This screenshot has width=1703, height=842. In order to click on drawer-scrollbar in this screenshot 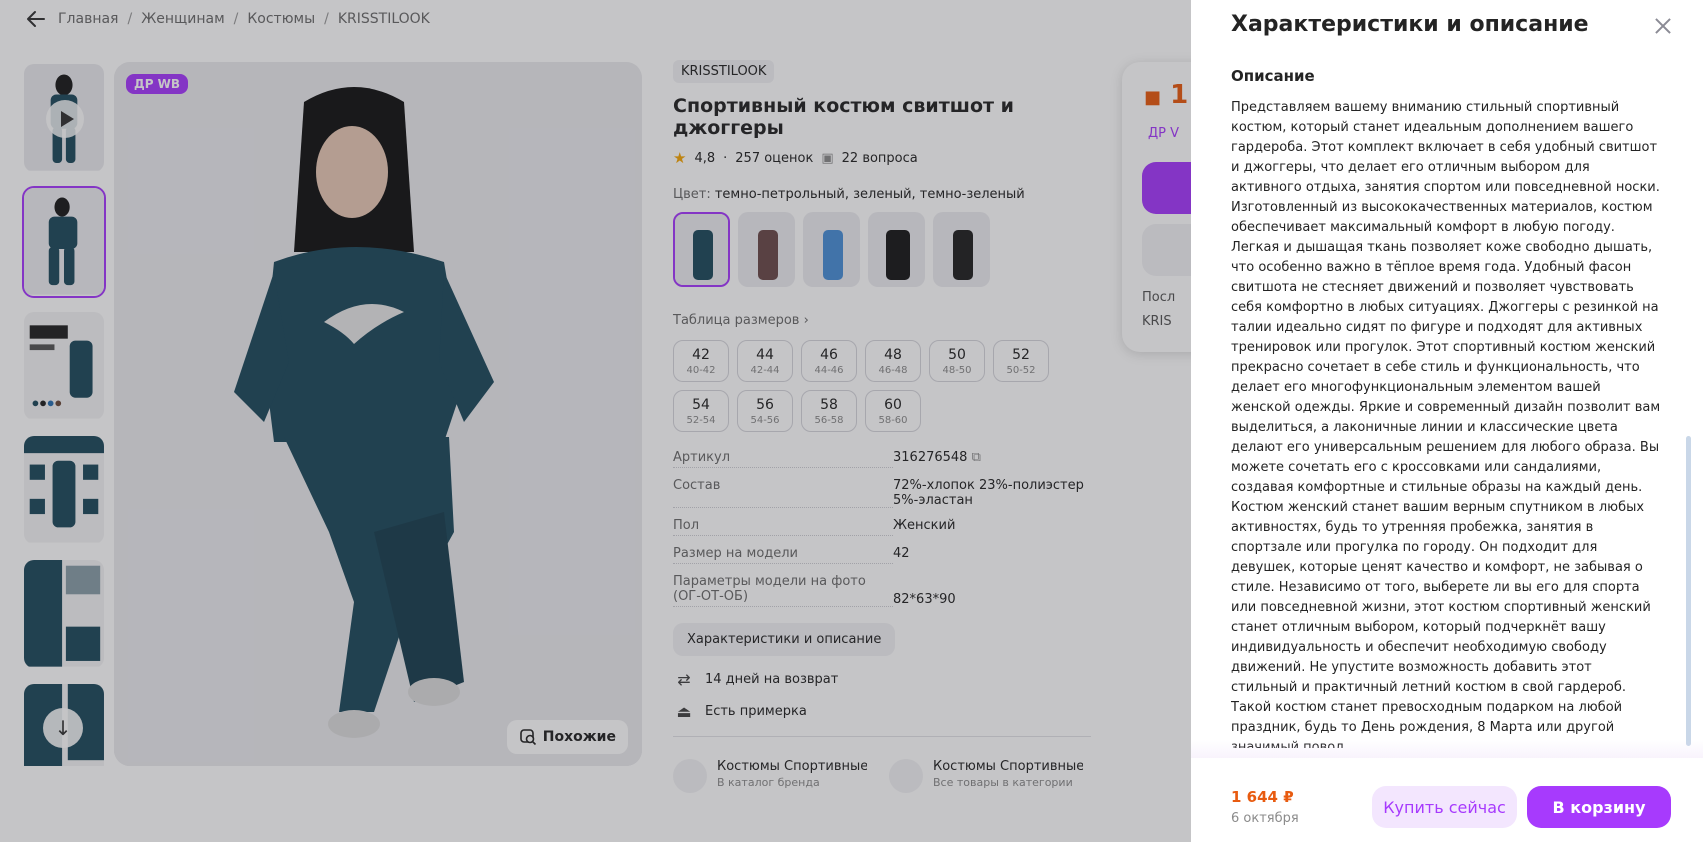, I will do `click(1688, 591)`.